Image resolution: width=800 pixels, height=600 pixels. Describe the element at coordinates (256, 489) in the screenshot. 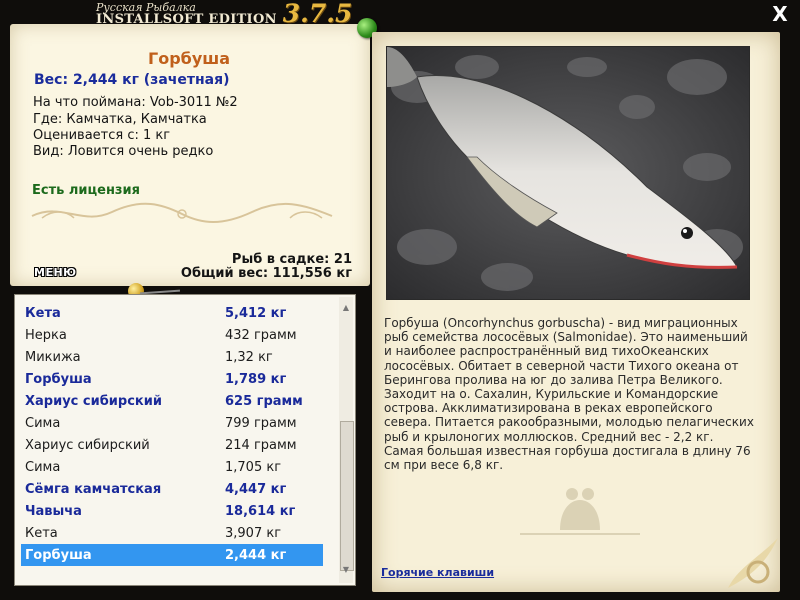

I see `catch-fish-weight: 4,447 кг` at that location.